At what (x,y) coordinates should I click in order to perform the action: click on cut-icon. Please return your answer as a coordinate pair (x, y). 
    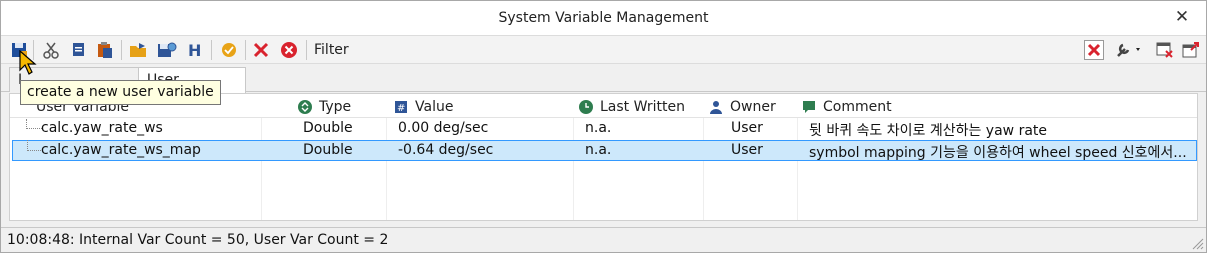
    Looking at the image, I should click on (51, 50).